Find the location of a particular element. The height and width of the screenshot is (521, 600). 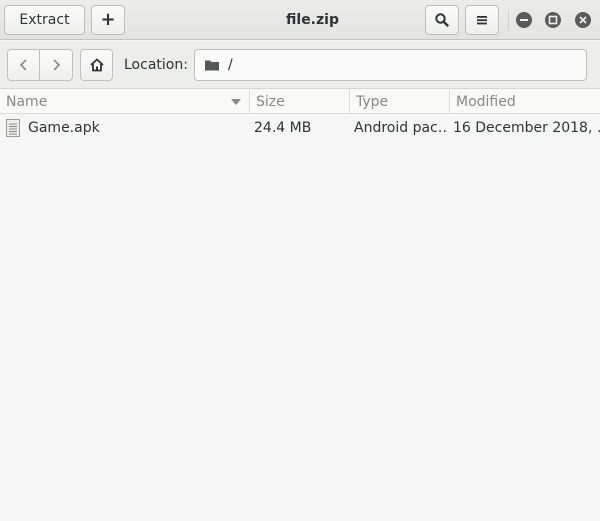

search-button is located at coordinates (442, 20).